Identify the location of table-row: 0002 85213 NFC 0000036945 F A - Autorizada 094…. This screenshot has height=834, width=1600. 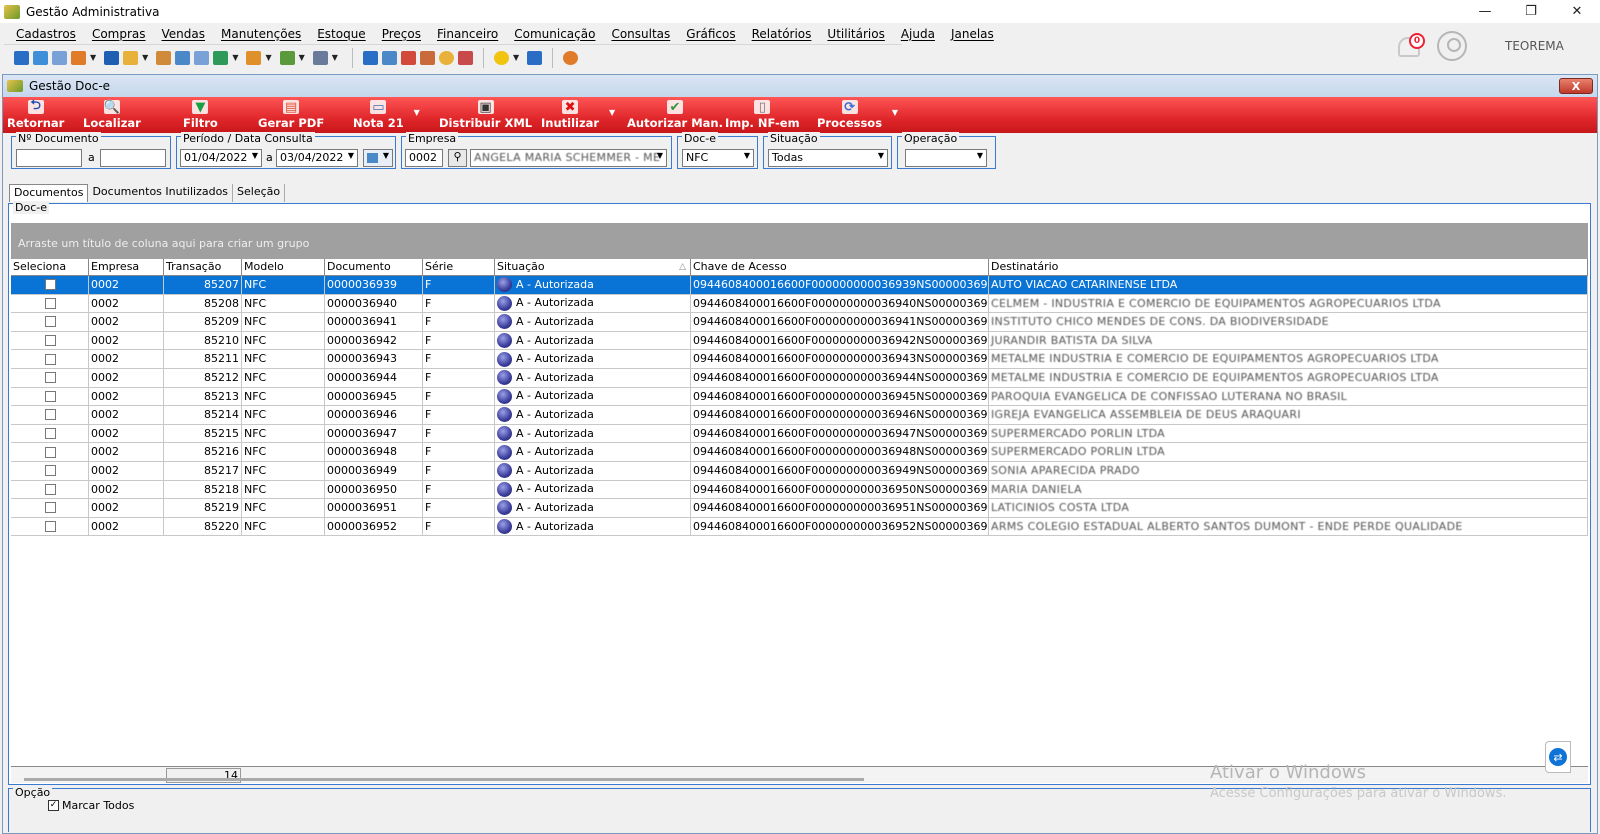
(799, 397).